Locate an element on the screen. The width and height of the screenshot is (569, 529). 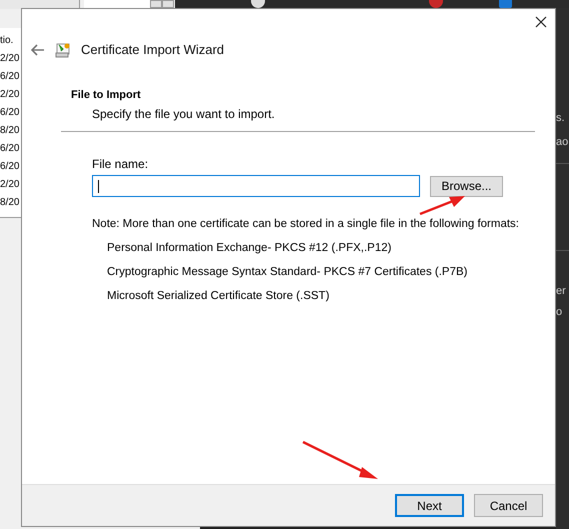
note-text: Note: More than one certificate can be stored in a single file in the following formats: is located at coordinates (306, 224).